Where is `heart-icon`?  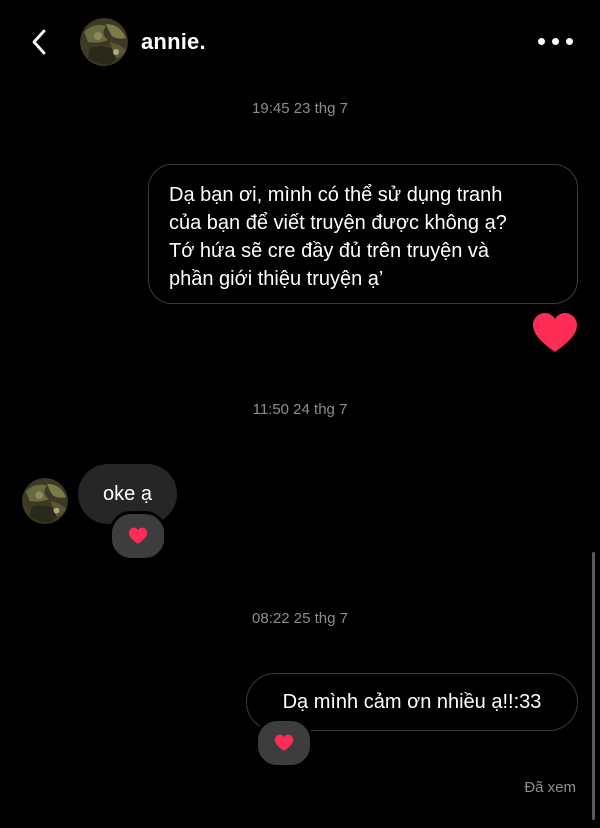 heart-icon is located at coordinates (555, 332).